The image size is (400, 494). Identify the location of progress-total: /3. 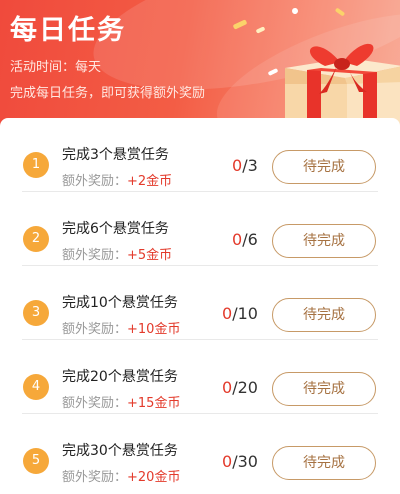
(250, 165).